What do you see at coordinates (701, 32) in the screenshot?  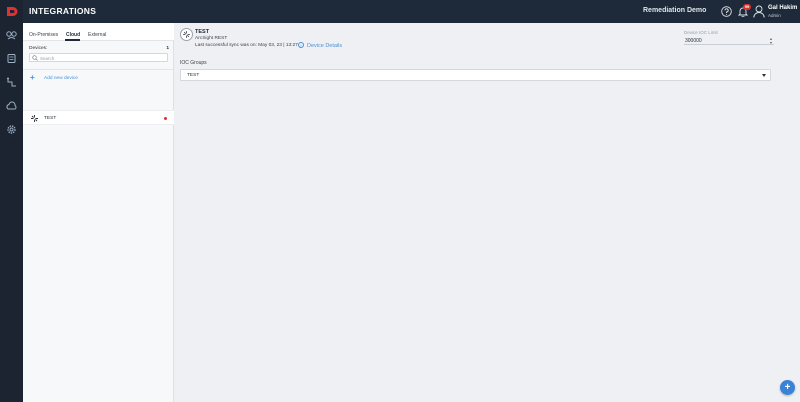 I see `ioc-limit-label: Device IOC Limit` at bounding box center [701, 32].